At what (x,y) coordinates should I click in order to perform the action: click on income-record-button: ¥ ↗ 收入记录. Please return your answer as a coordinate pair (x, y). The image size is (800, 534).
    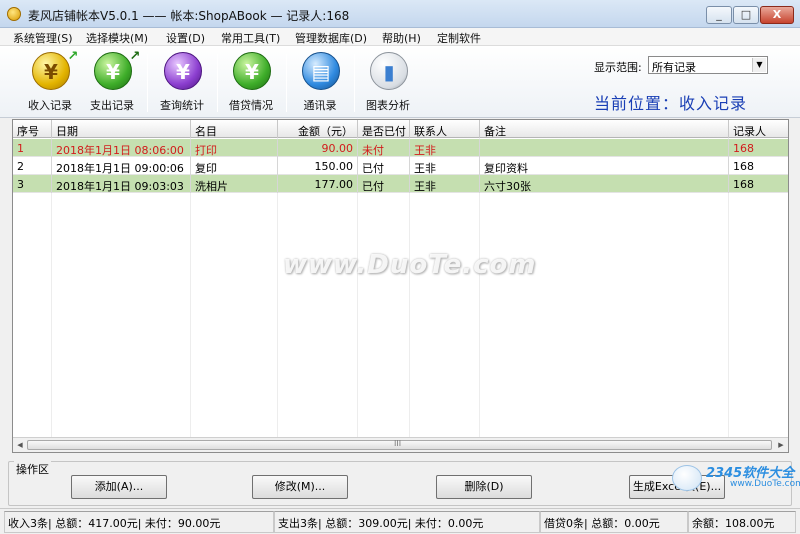
    Looking at the image, I should click on (50, 82).